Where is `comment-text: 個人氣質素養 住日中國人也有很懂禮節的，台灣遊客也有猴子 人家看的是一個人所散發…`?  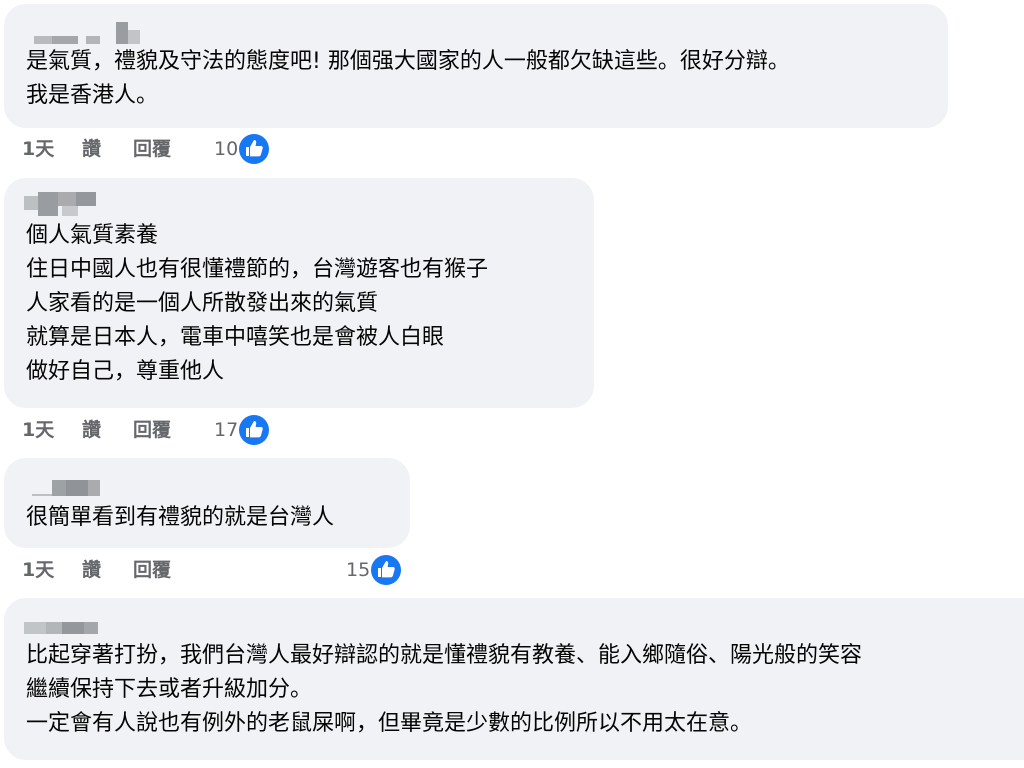 comment-text: 個人氣質素養 住日中國人也有很懂禮節的，台灣遊客也有猴子 人家看的是一個人所散發… is located at coordinates (305, 304).